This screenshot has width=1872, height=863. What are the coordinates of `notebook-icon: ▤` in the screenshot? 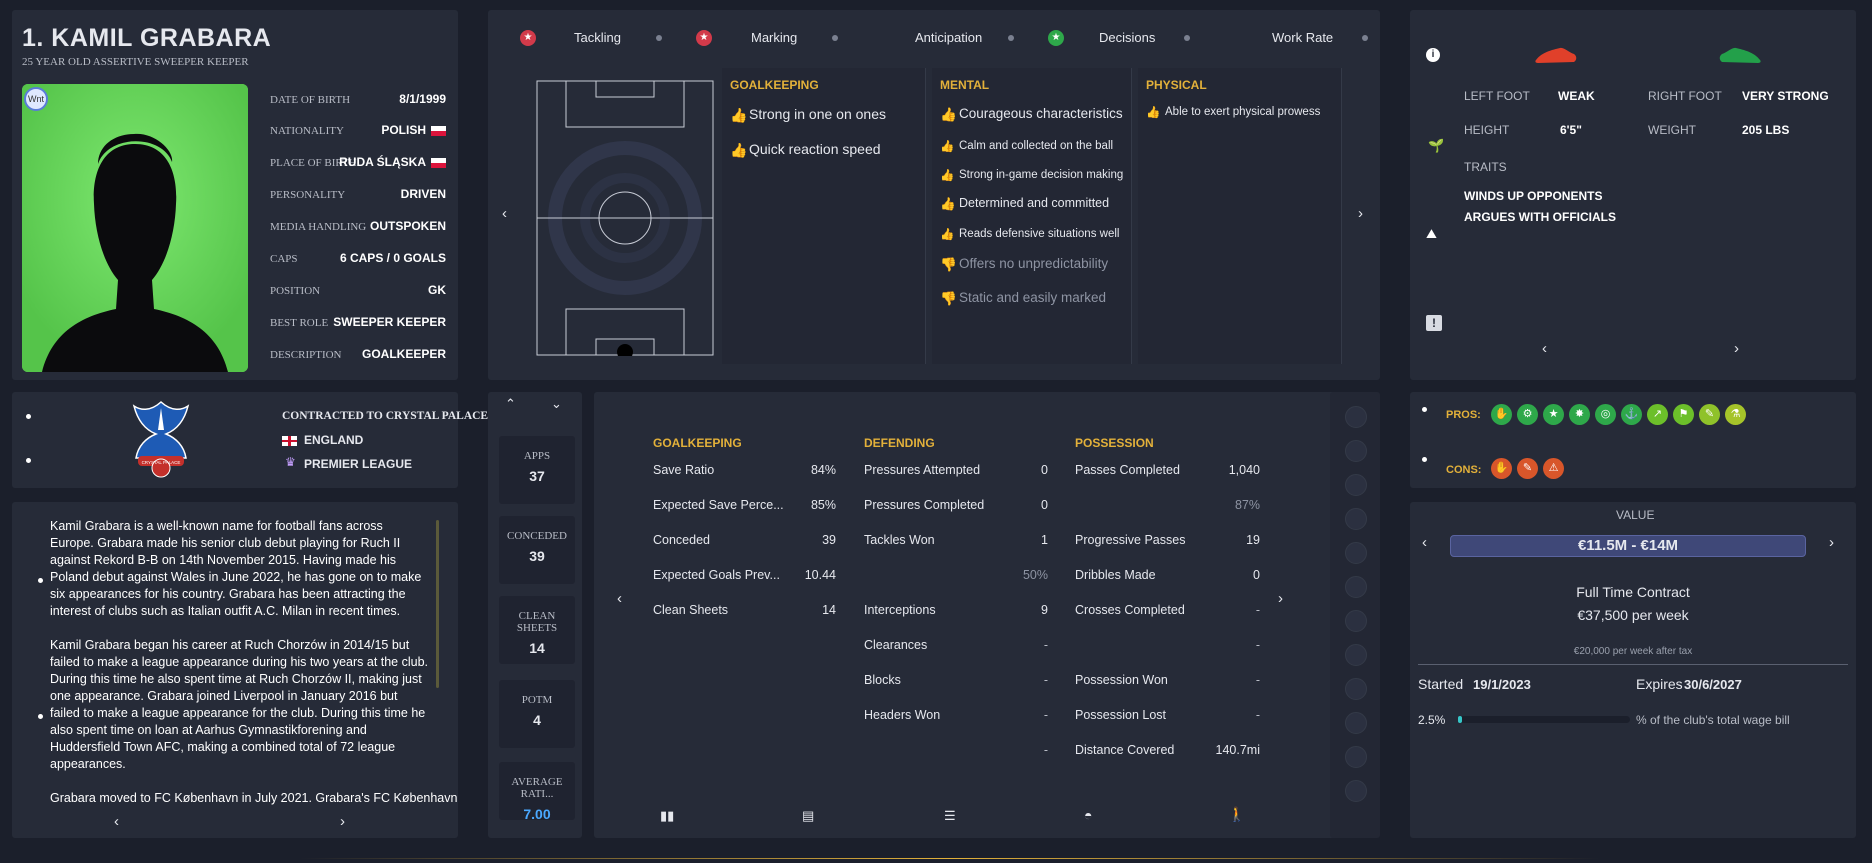 It's located at (808, 816).